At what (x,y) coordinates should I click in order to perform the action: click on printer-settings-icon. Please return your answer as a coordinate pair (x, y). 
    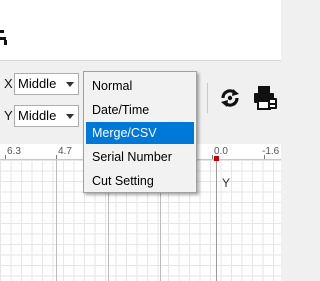
    Looking at the image, I should click on (265, 98).